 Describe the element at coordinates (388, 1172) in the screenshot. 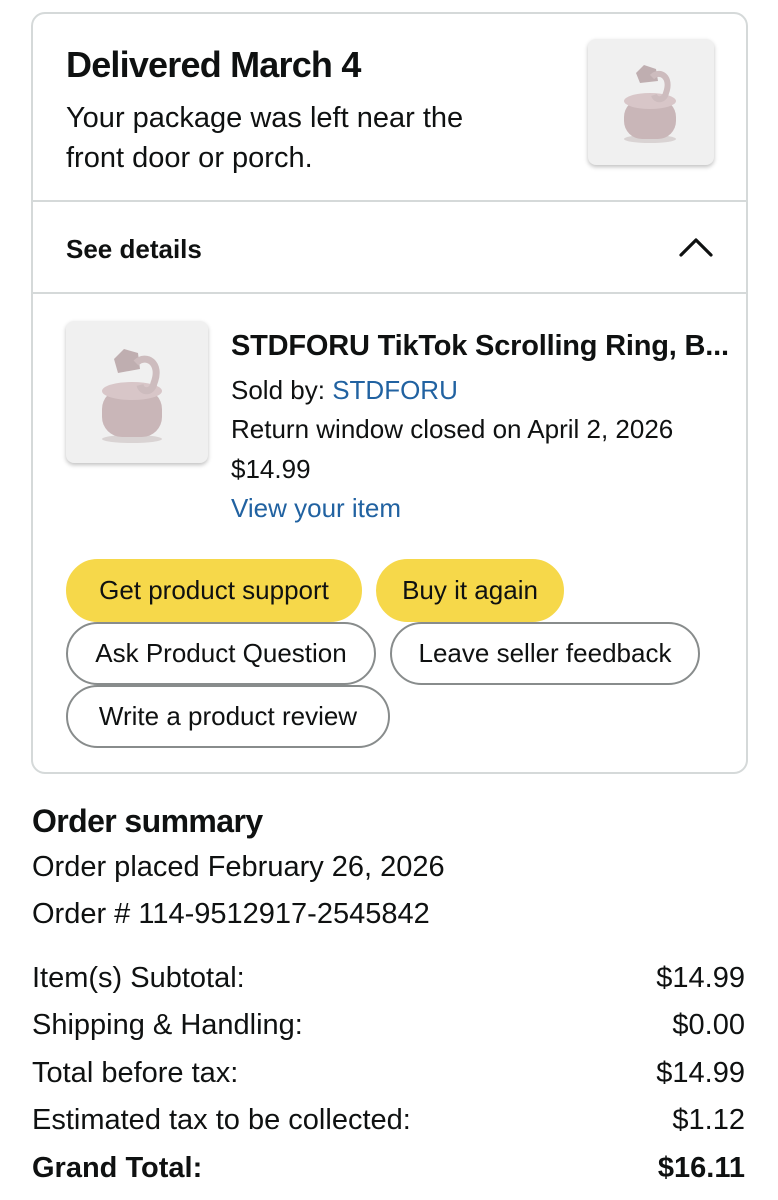

I see `summary-row-grand-total: Grand Total: $16.11` at that location.